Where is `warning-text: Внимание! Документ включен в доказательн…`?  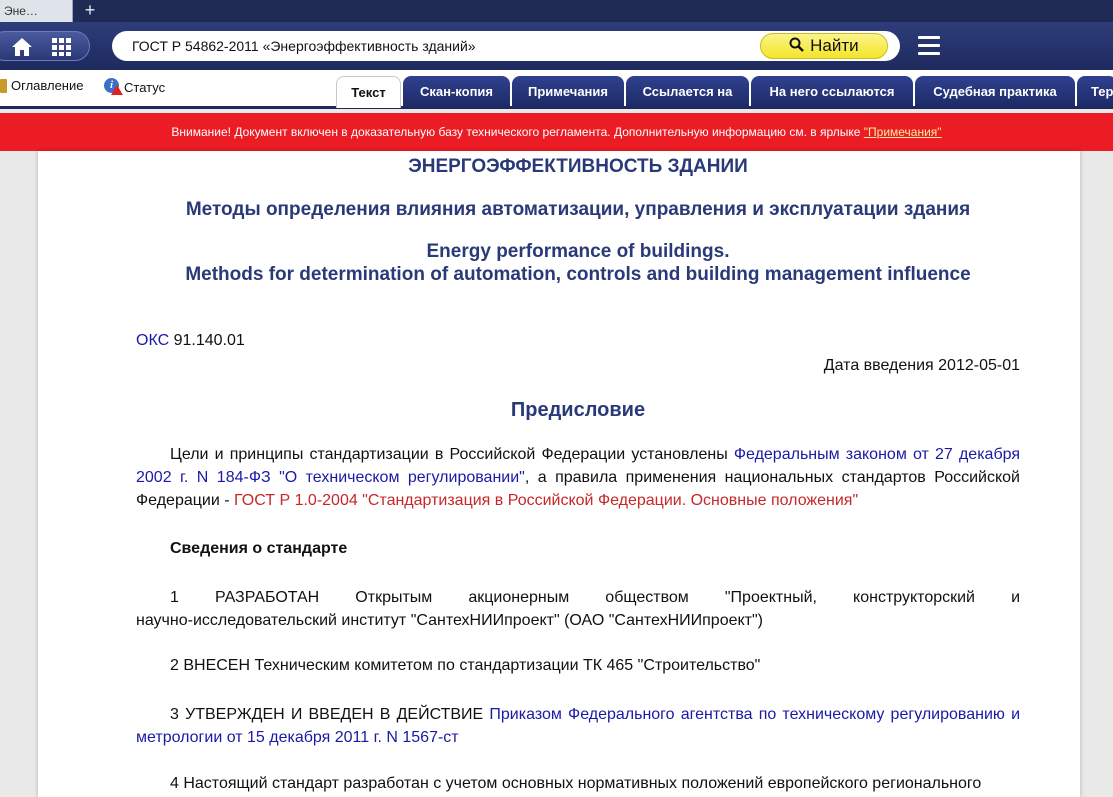
warning-text: Внимание! Документ включен в доказательн… is located at coordinates (517, 132).